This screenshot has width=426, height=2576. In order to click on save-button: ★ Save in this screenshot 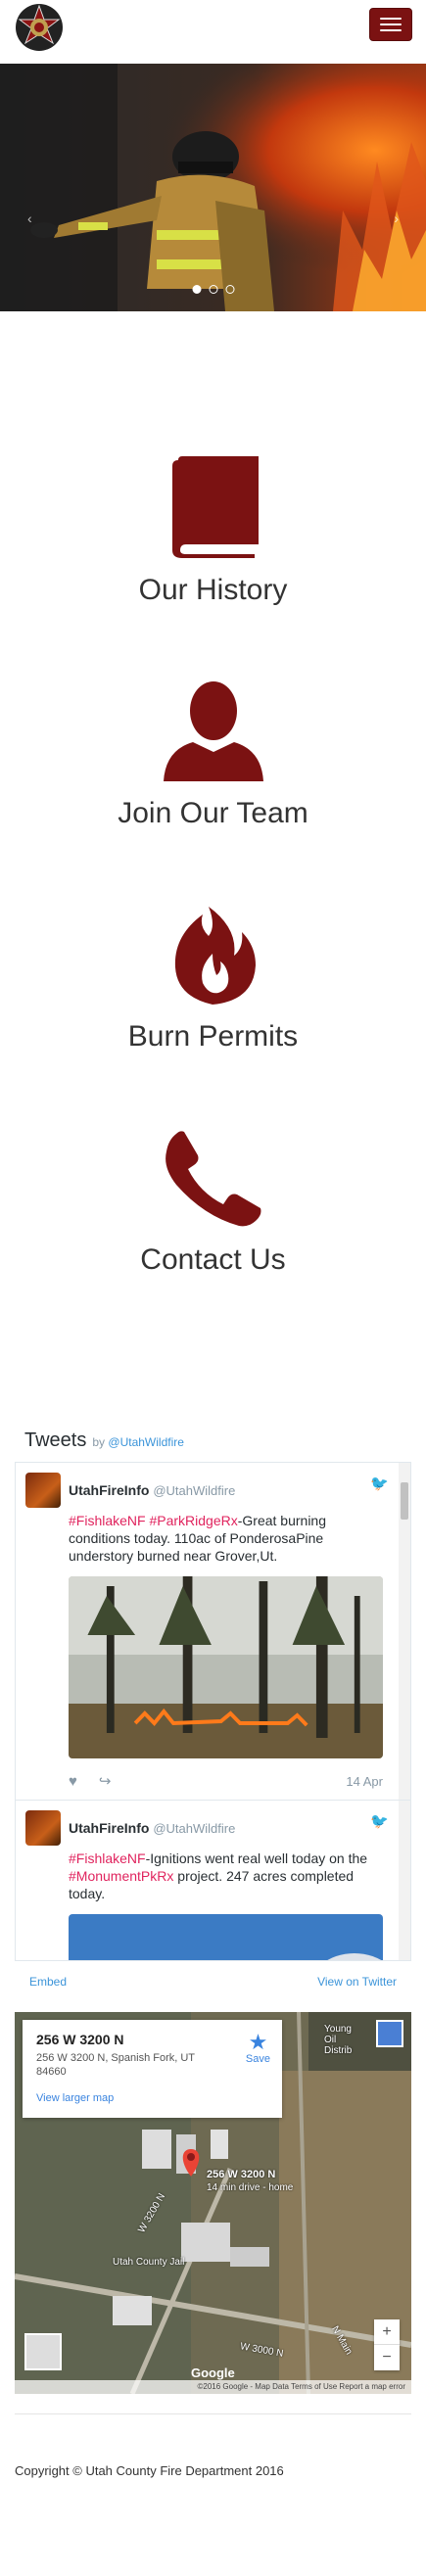, I will do `click(257, 2048)`.